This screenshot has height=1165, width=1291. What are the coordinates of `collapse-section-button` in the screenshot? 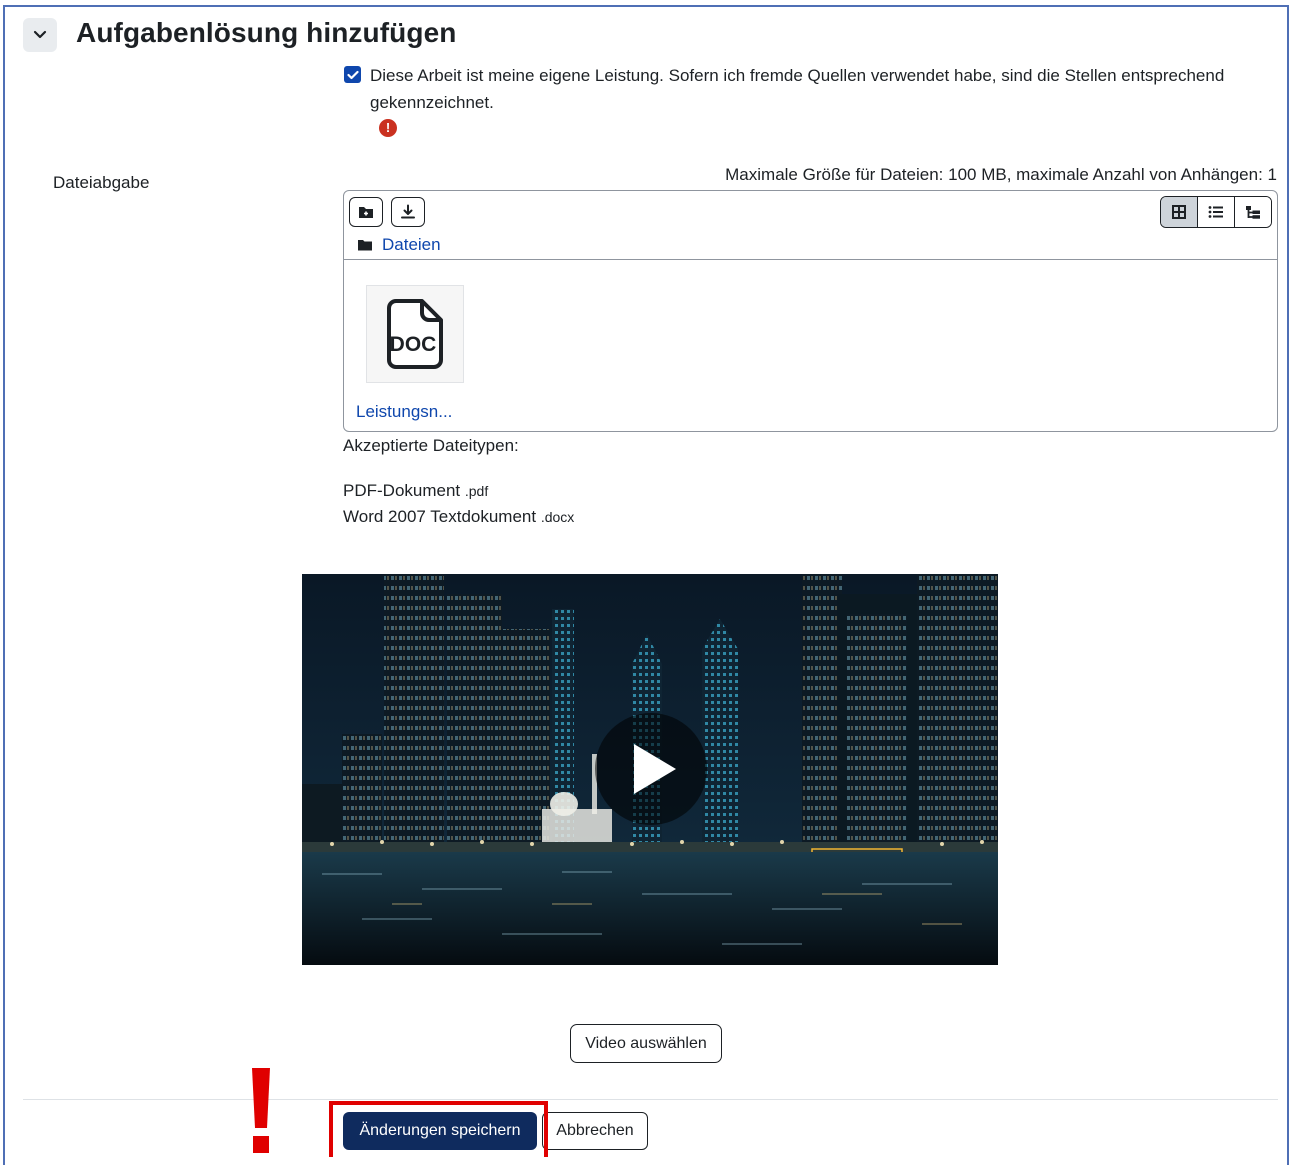 It's located at (40, 35).